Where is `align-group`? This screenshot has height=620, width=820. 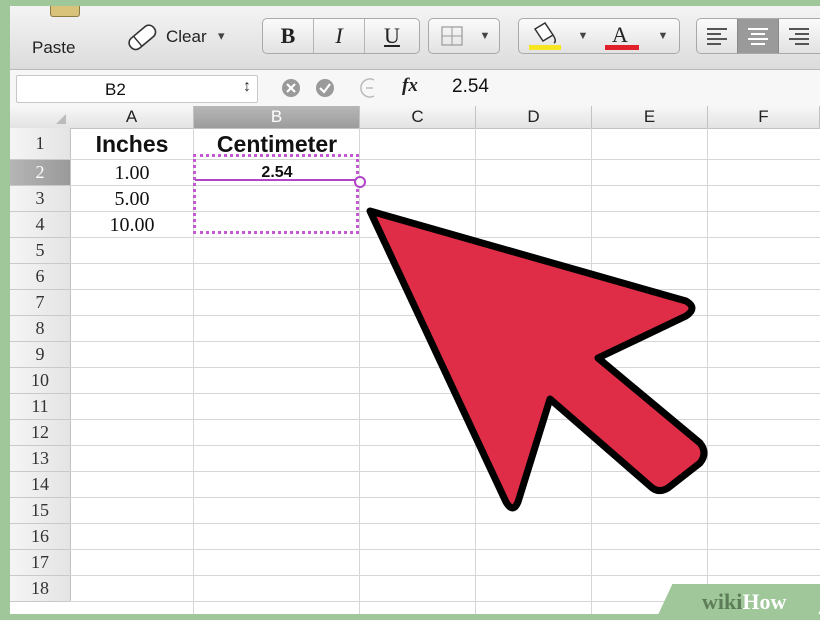
align-group is located at coordinates (758, 36).